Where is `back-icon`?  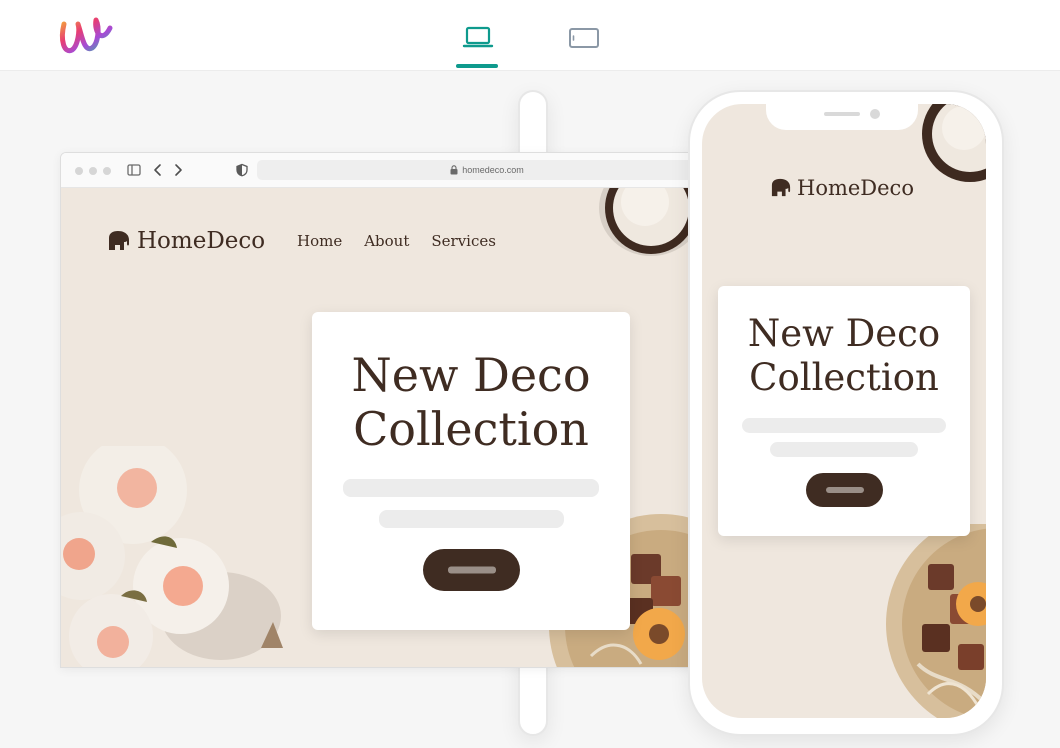
back-icon is located at coordinates (158, 170).